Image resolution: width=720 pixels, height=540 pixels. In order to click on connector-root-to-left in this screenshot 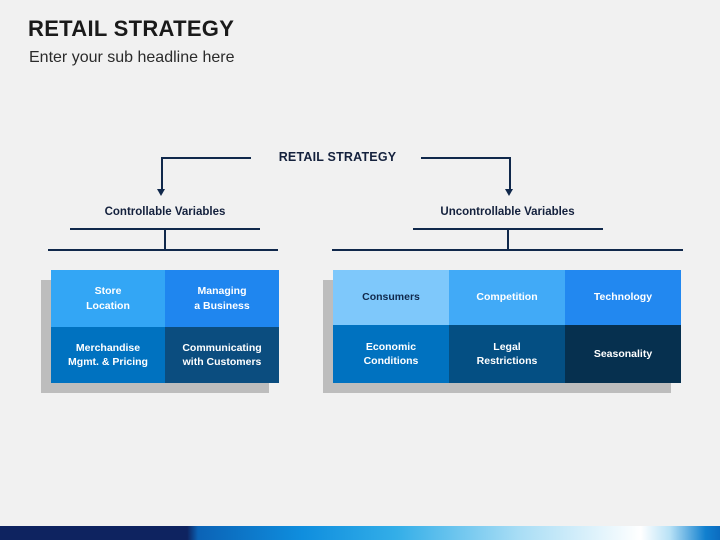, I will do `click(206, 158)`.